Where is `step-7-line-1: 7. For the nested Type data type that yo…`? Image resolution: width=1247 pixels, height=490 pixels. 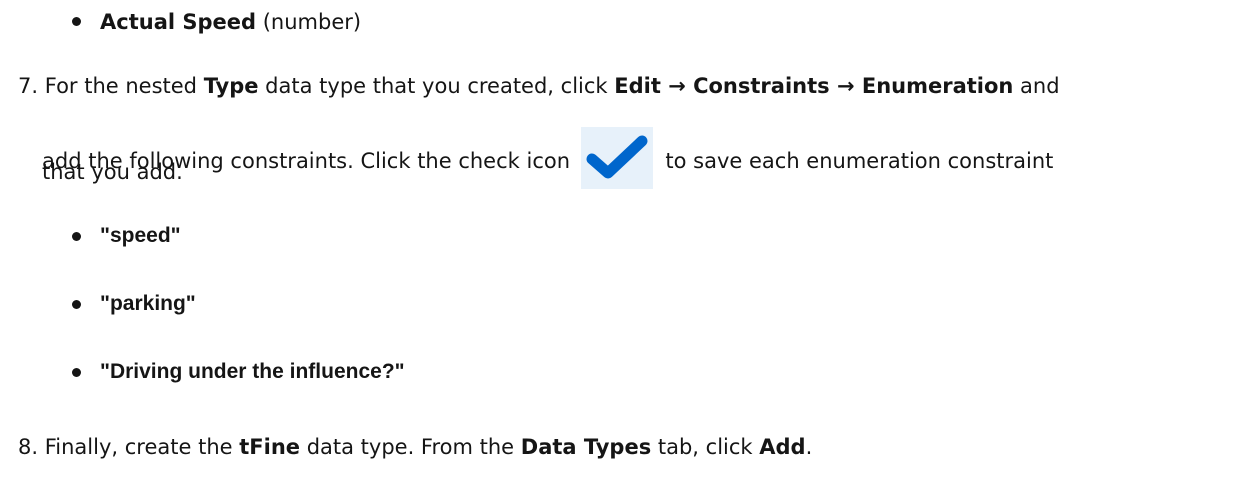 step-7-line-1: 7. For the nested Type data type that yo… is located at coordinates (539, 86).